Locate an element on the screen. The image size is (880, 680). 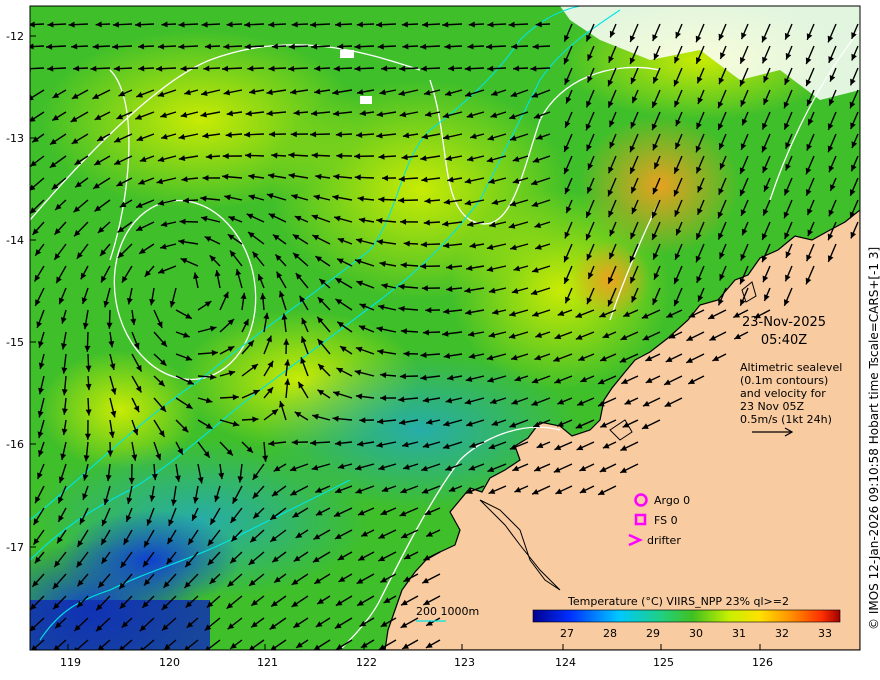
colorbar-tick: 31 is located at coordinates (739, 633).